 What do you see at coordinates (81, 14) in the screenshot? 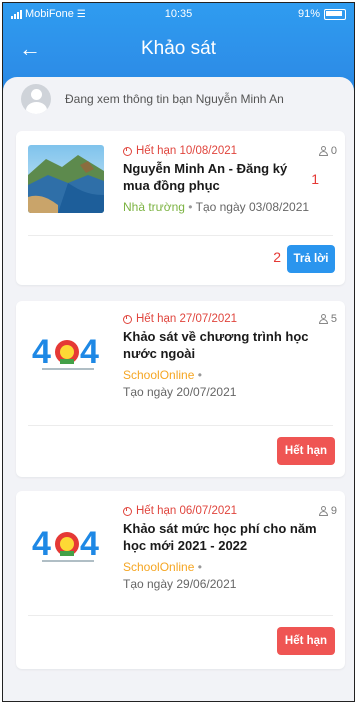
I see `wifi-icon: ☰` at bounding box center [81, 14].